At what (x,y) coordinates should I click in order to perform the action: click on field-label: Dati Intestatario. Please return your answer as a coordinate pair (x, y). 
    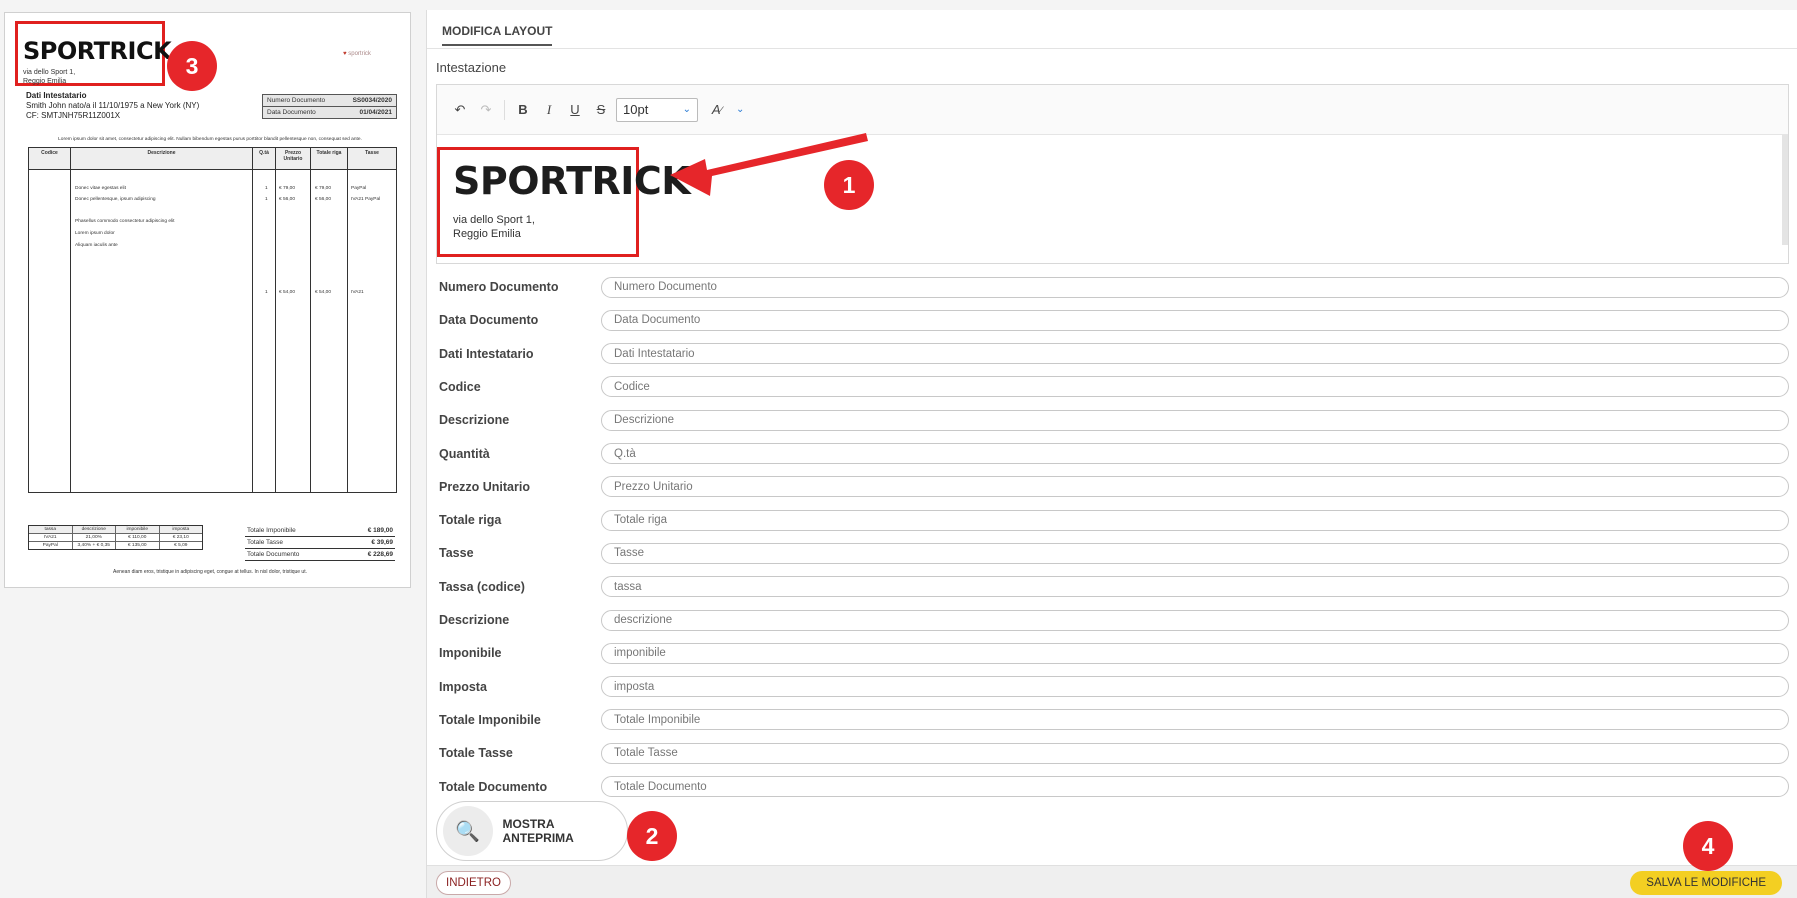
    Looking at the image, I should click on (486, 353).